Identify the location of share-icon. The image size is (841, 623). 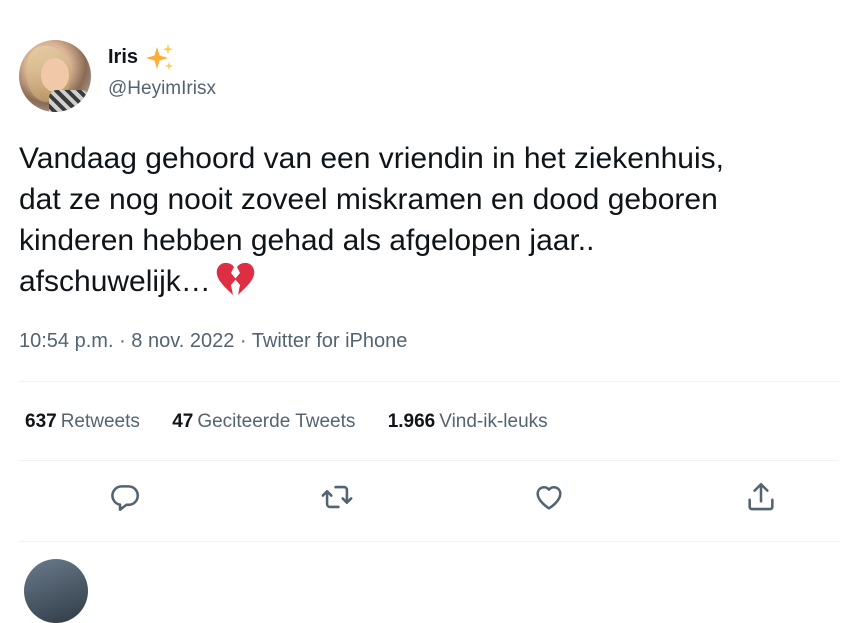
(761, 496).